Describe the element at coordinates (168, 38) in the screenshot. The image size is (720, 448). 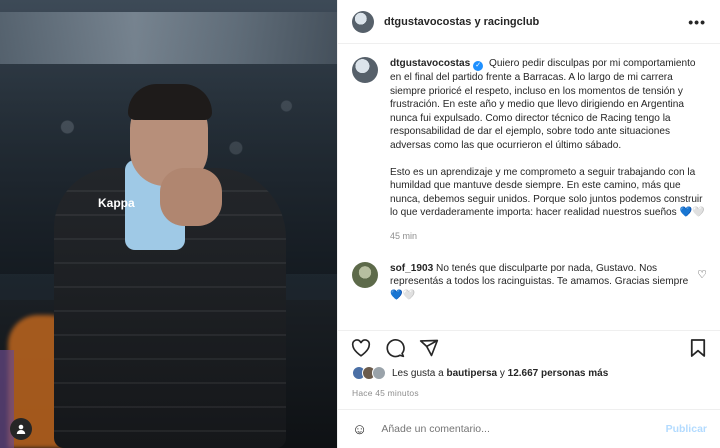
I see `stadium-banner` at that location.